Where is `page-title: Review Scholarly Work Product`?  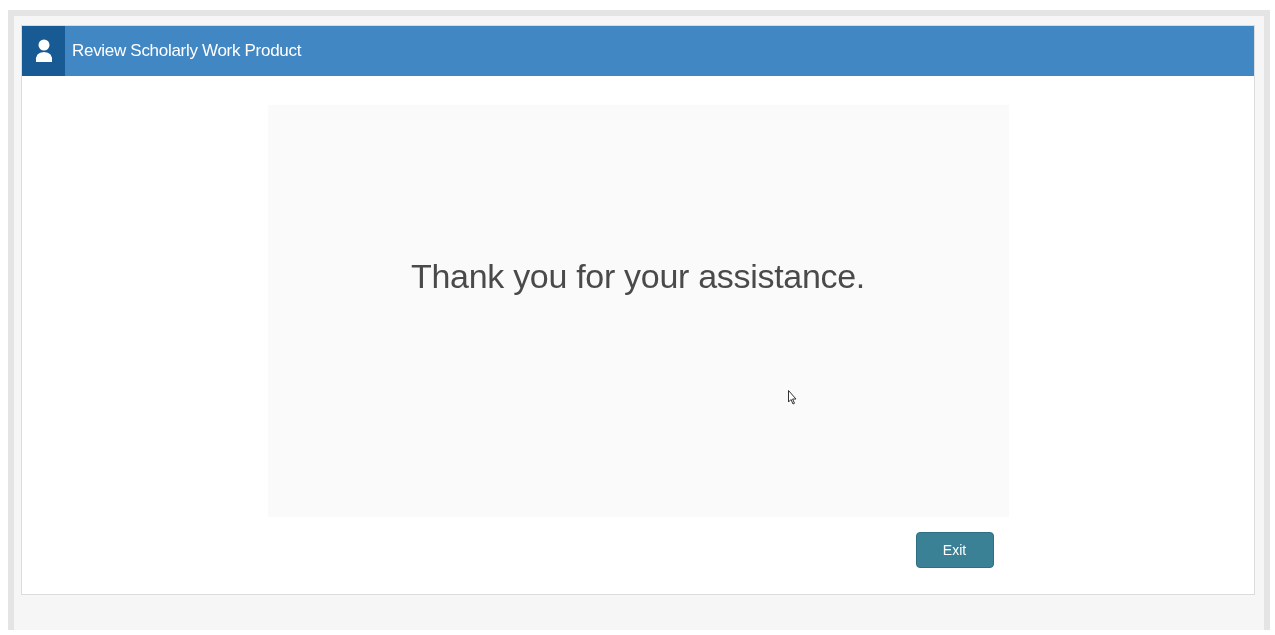
page-title: Review Scholarly Work Product is located at coordinates (187, 51).